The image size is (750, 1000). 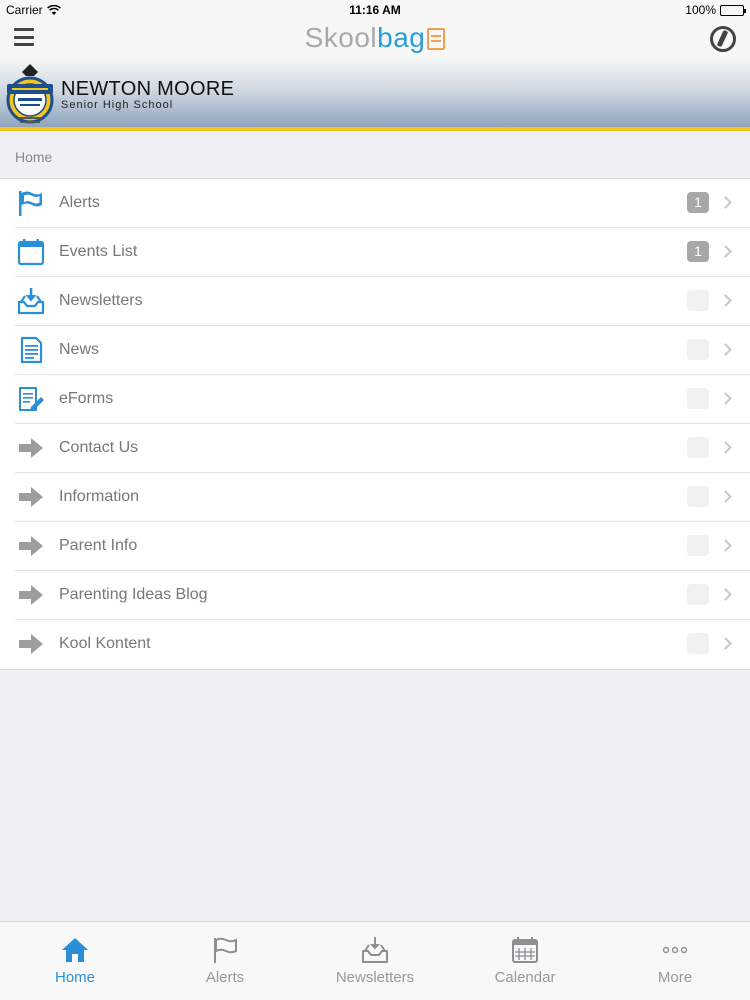 What do you see at coordinates (98, 251) in the screenshot?
I see `menu-item-label: Events List` at bounding box center [98, 251].